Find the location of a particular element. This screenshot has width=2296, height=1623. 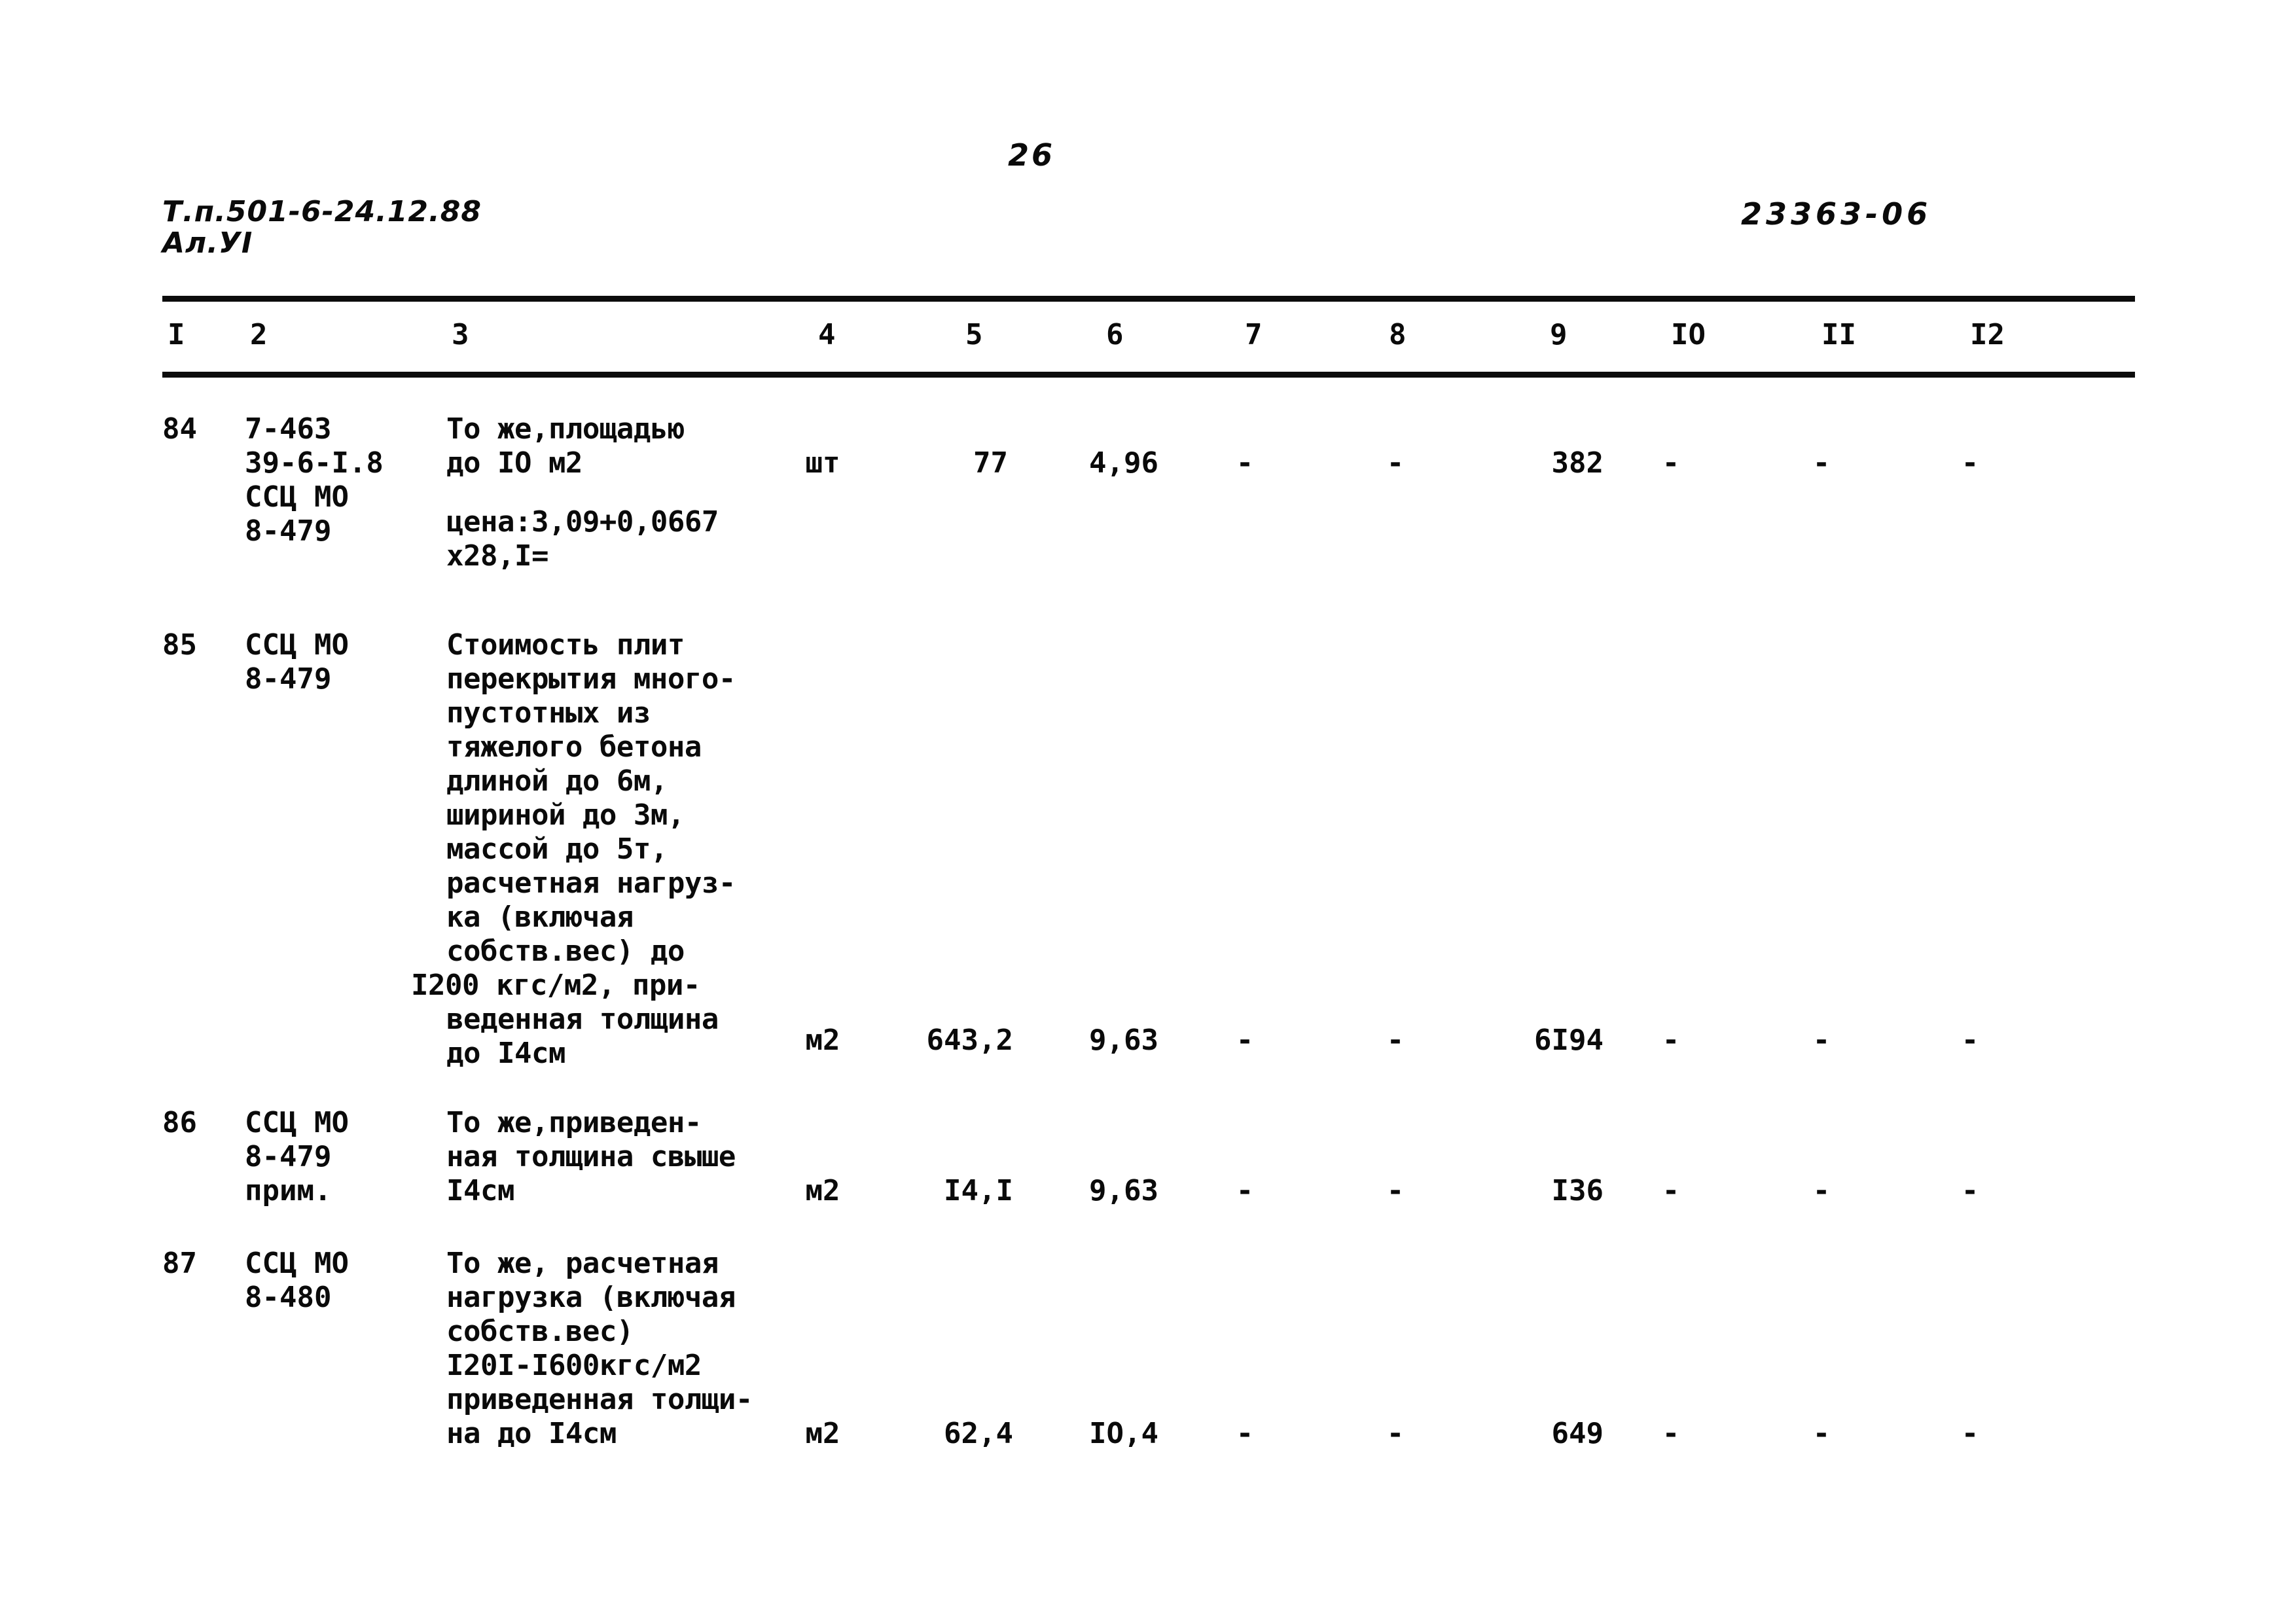

table-row-85-col-11: - is located at coordinates (1821, 1040).